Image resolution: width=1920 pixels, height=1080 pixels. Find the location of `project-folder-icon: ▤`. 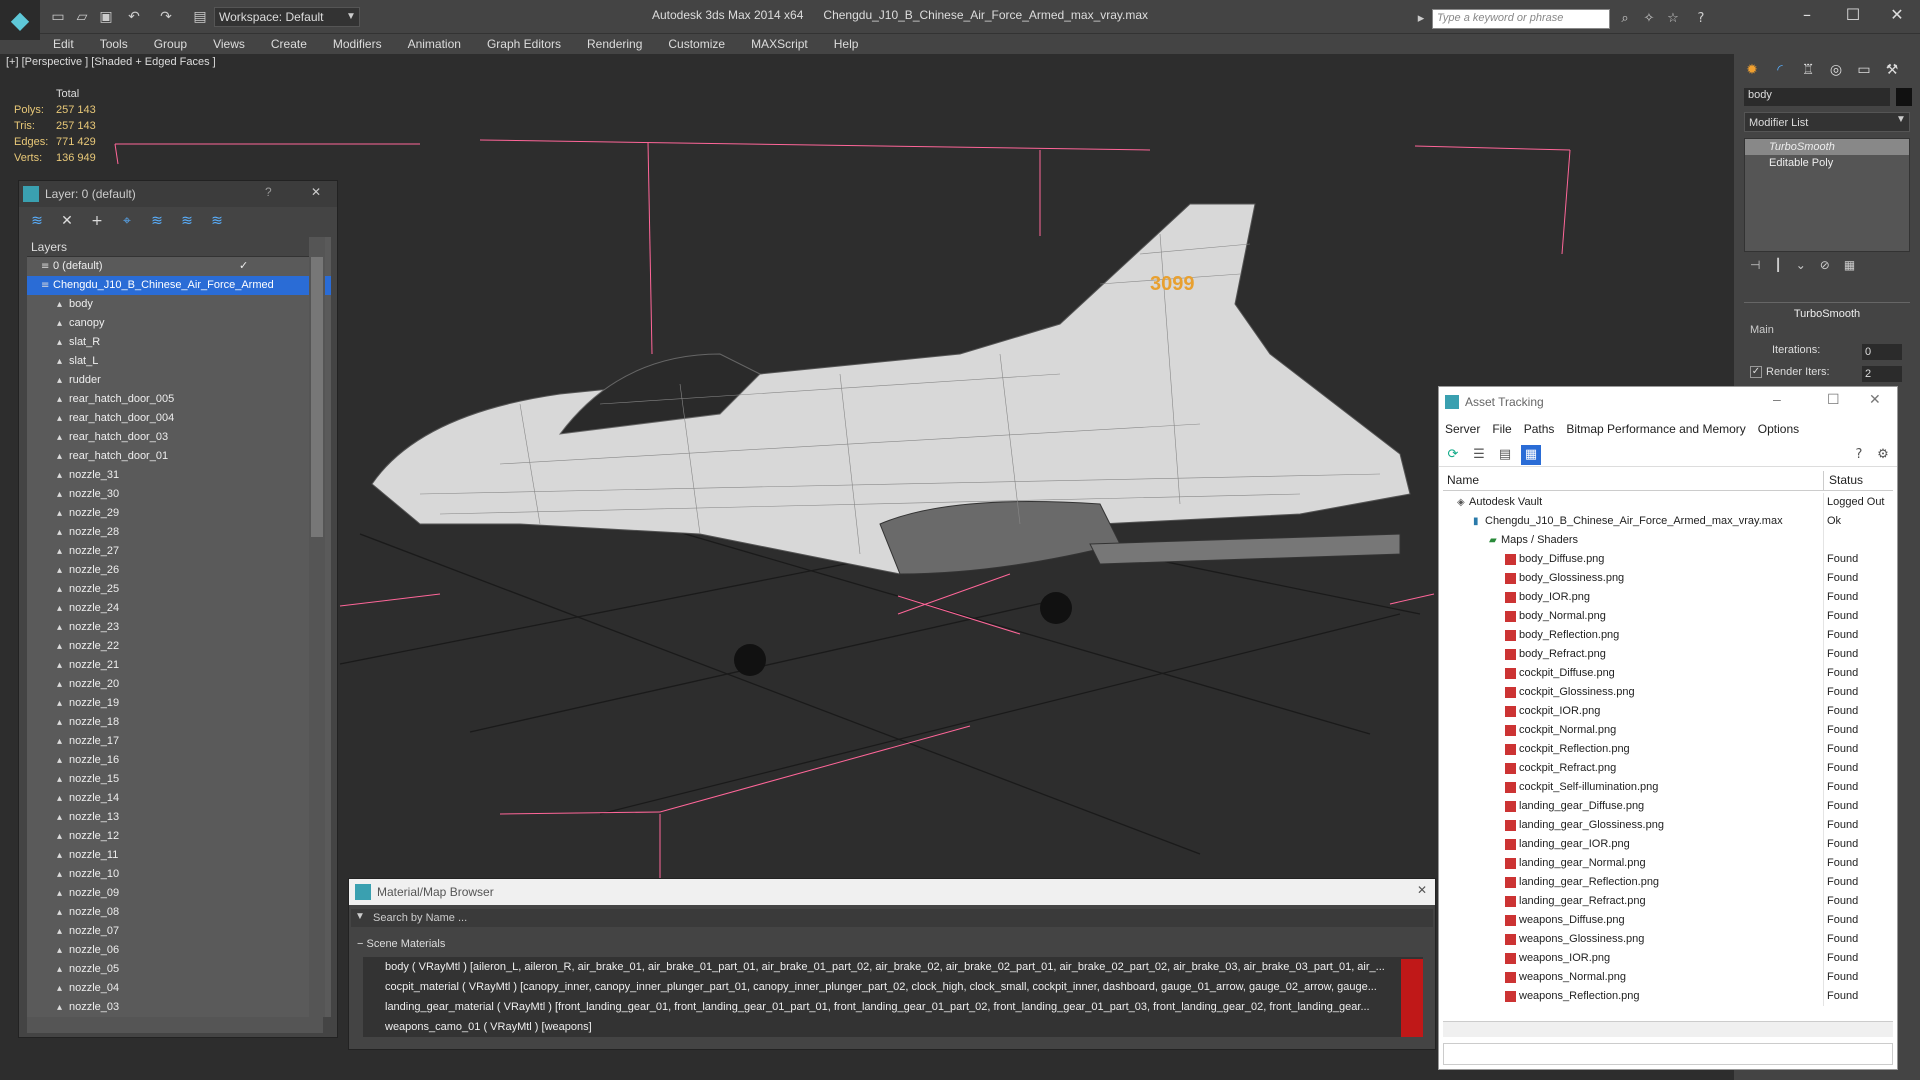

project-folder-icon: ▤ is located at coordinates (200, 17).